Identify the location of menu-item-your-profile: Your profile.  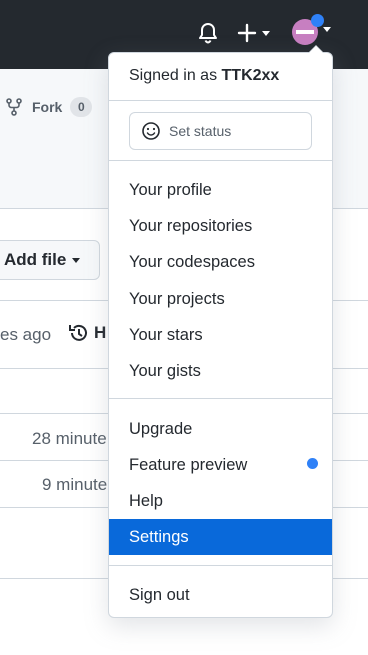
(220, 190).